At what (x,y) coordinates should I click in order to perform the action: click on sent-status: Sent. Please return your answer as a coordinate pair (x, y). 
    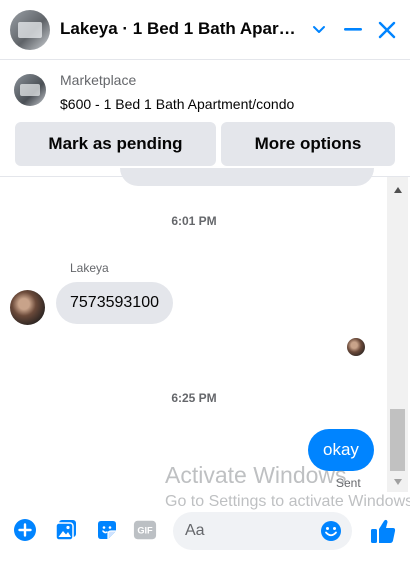
    Looking at the image, I should click on (348, 483).